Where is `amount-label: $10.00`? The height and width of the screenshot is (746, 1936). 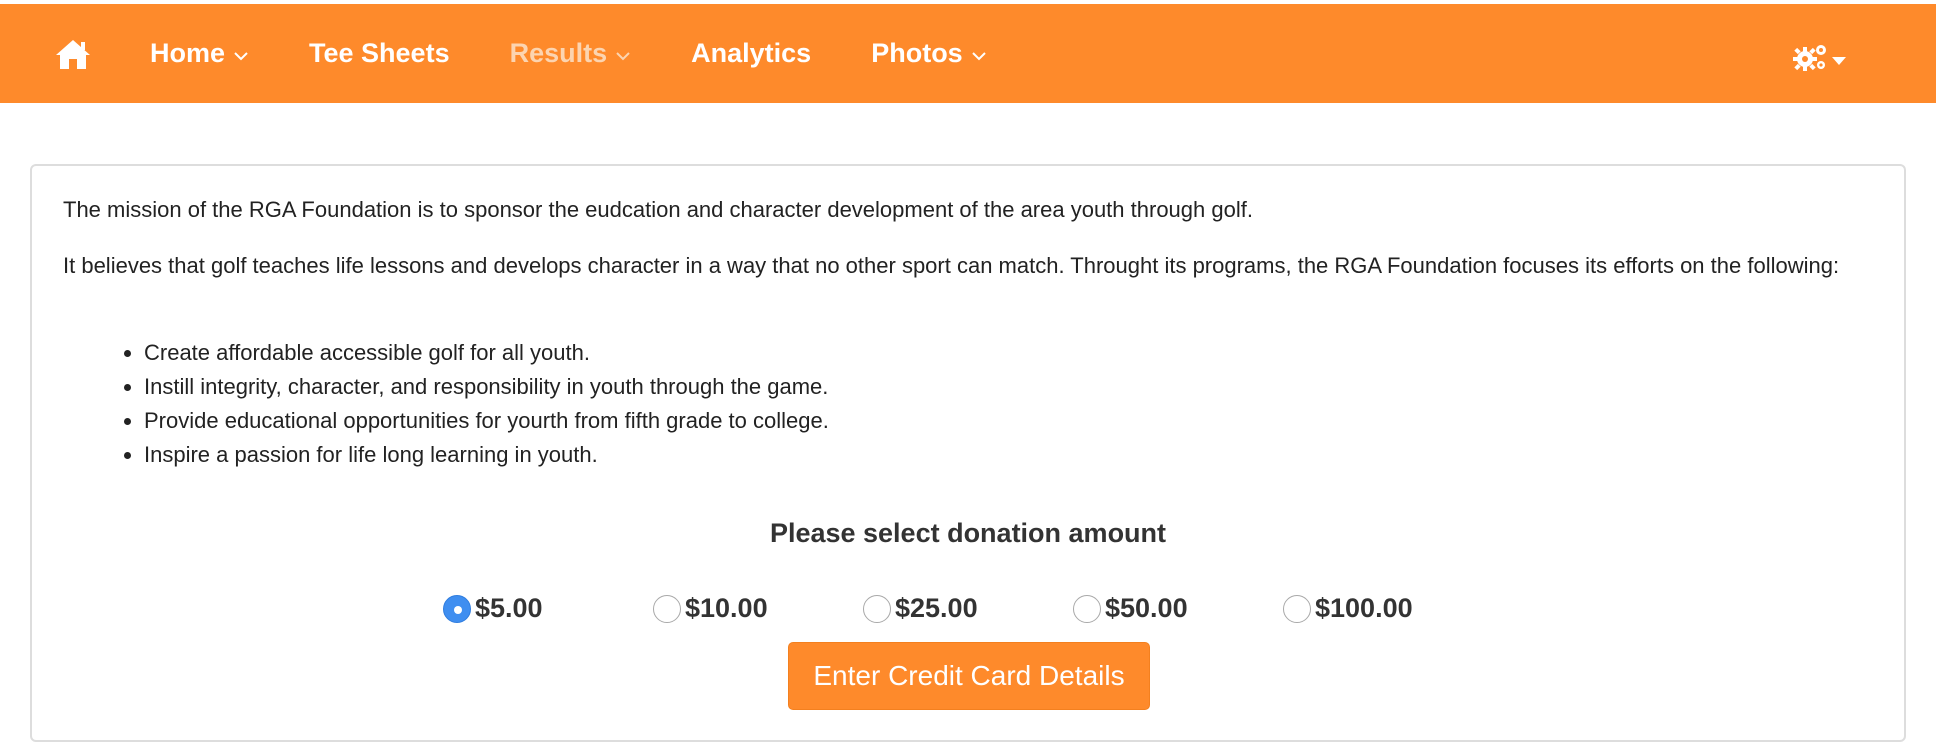 amount-label: $10.00 is located at coordinates (726, 608).